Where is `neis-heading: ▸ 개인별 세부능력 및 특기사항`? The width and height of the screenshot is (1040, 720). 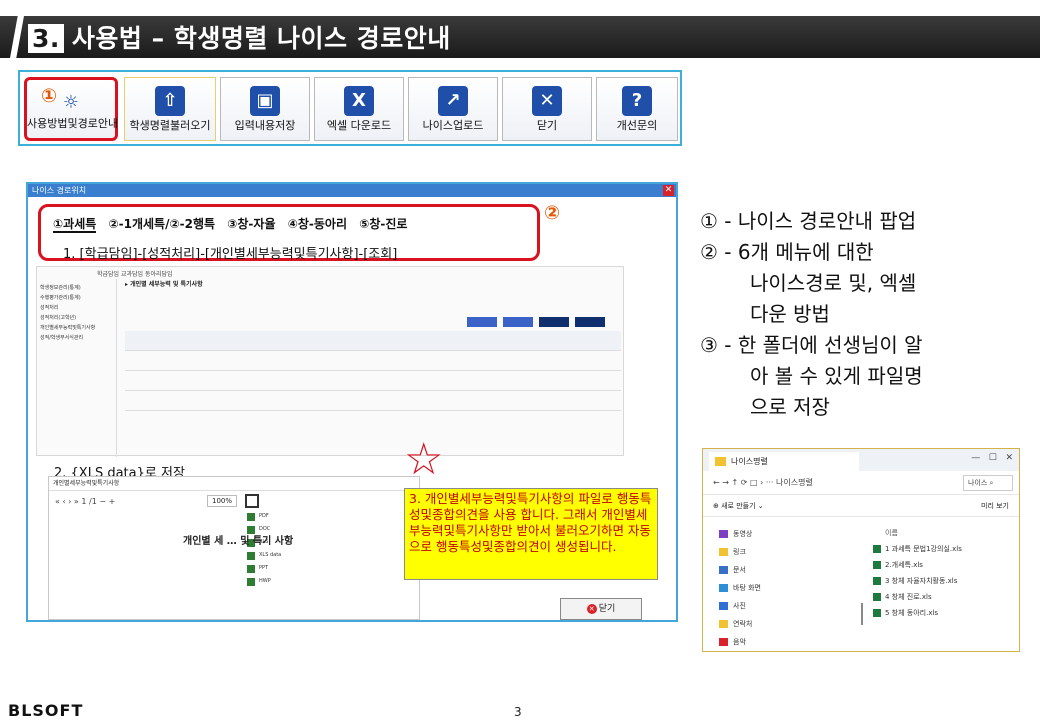 neis-heading: ▸ 개인별 세부능력 및 특기사항 is located at coordinates (164, 284).